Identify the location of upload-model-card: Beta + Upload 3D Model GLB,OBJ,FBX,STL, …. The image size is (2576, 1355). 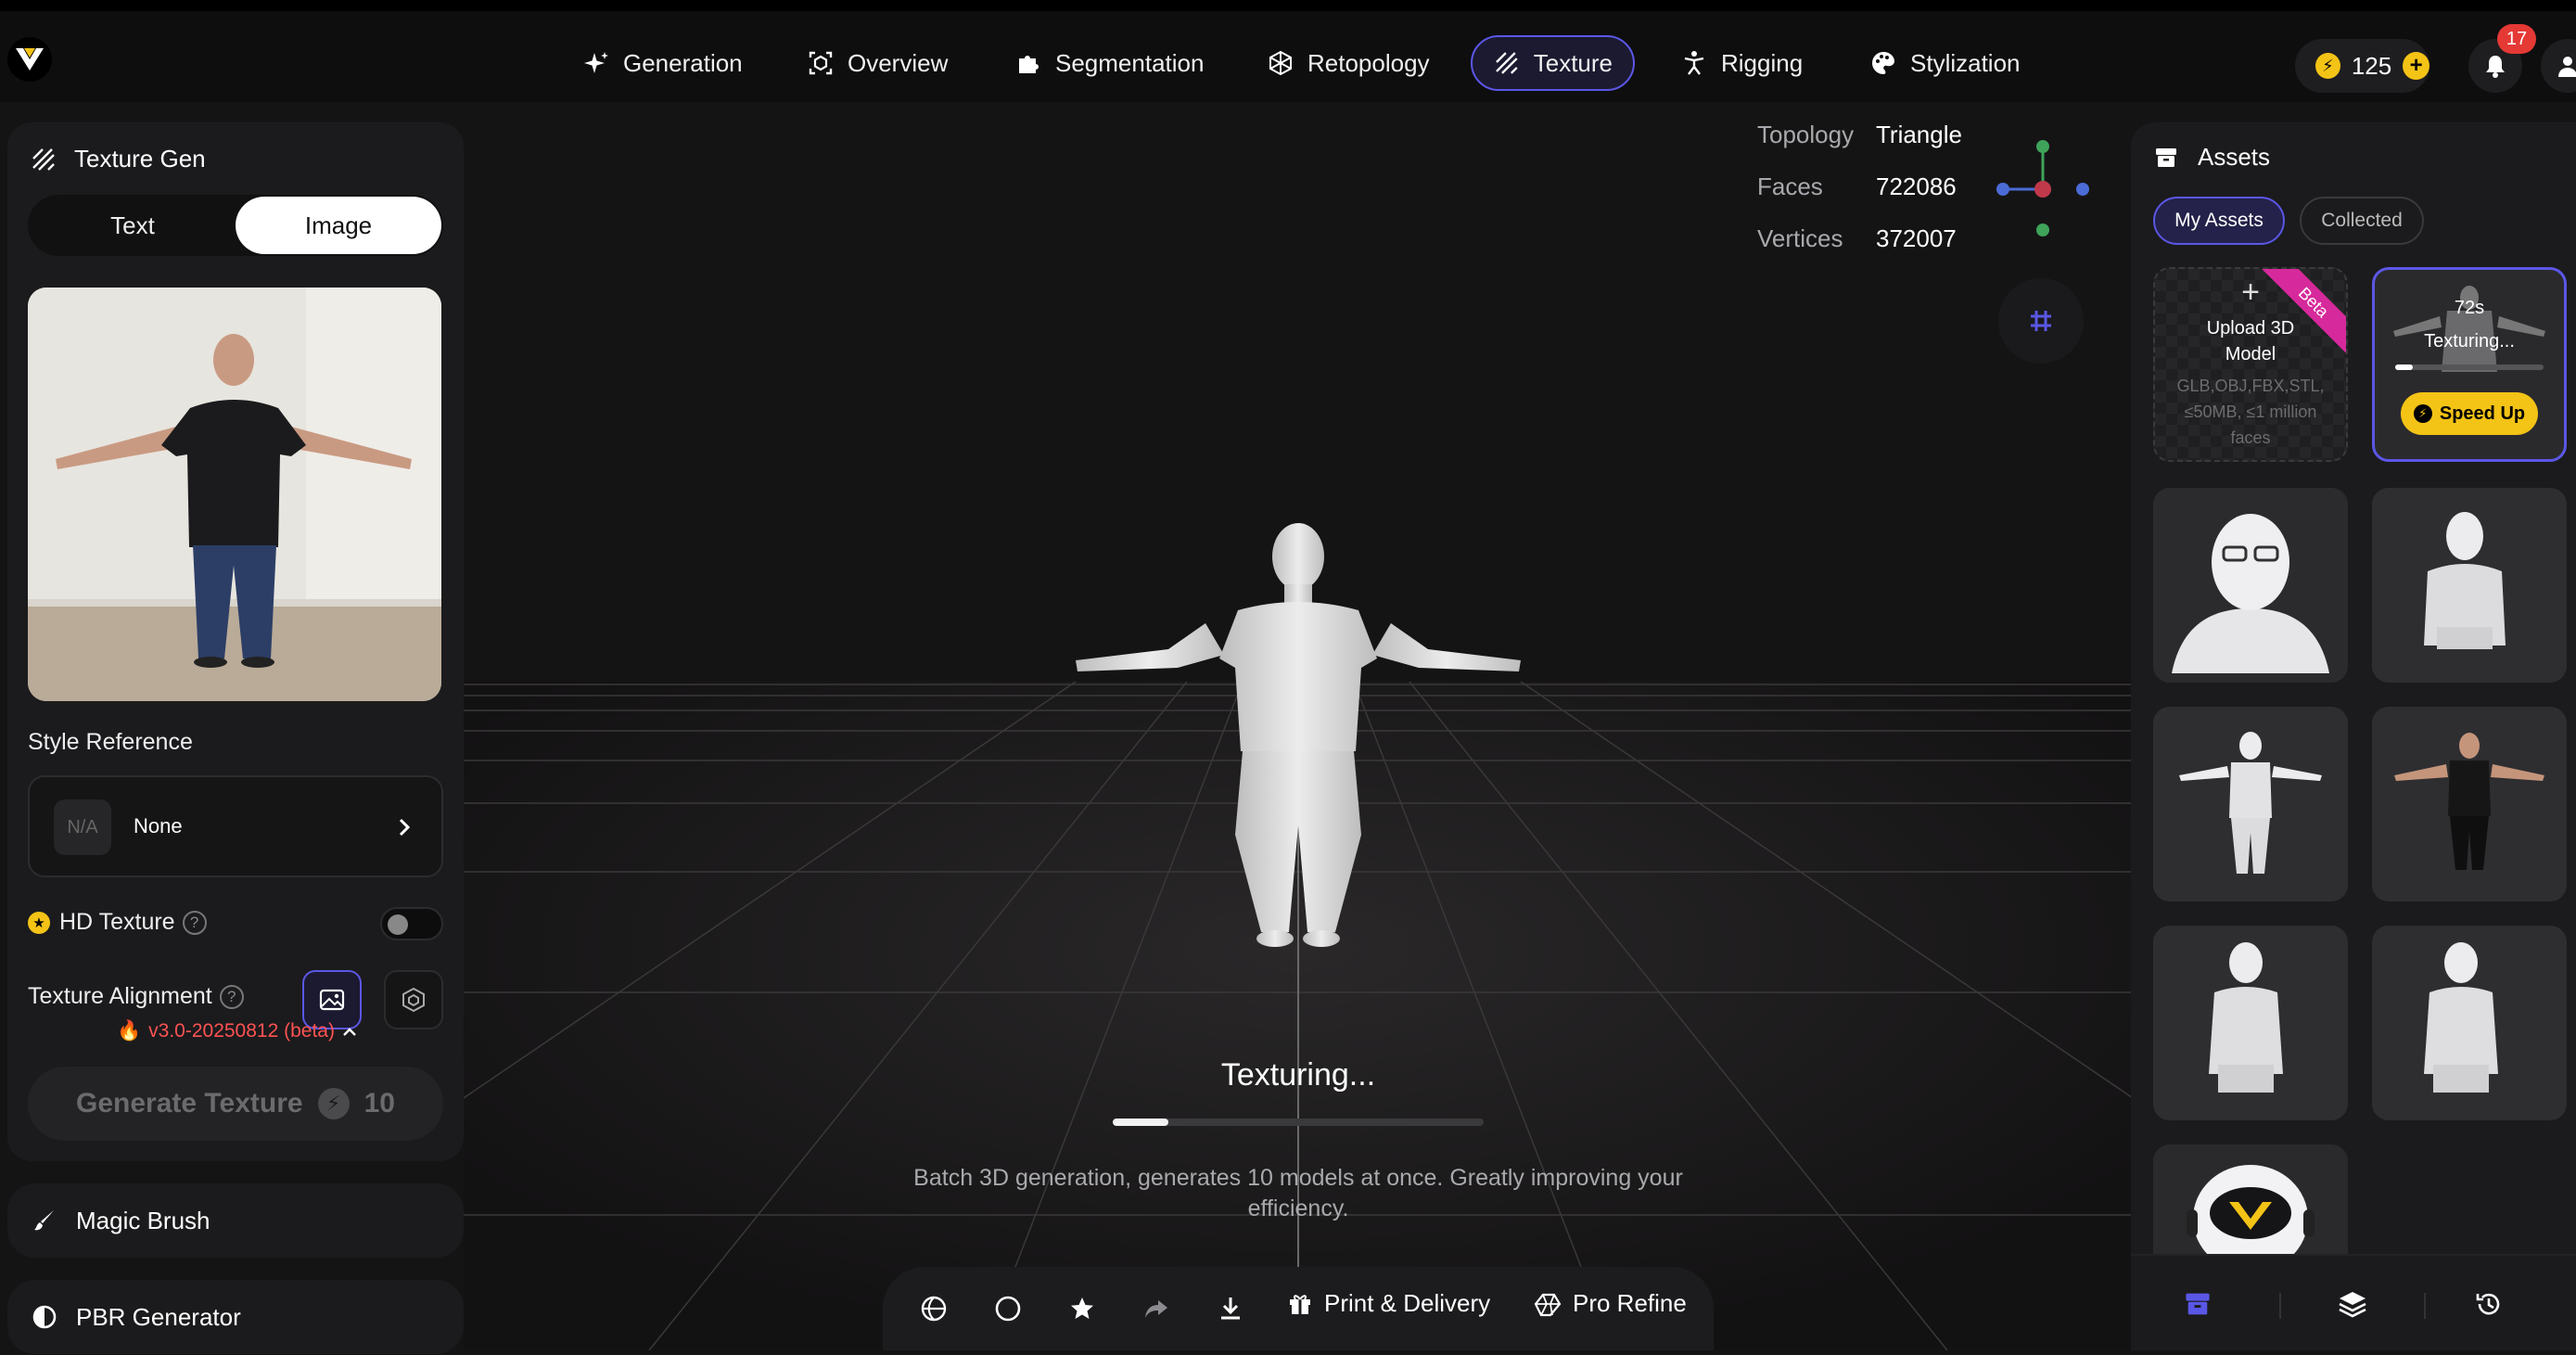
(2250, 364).